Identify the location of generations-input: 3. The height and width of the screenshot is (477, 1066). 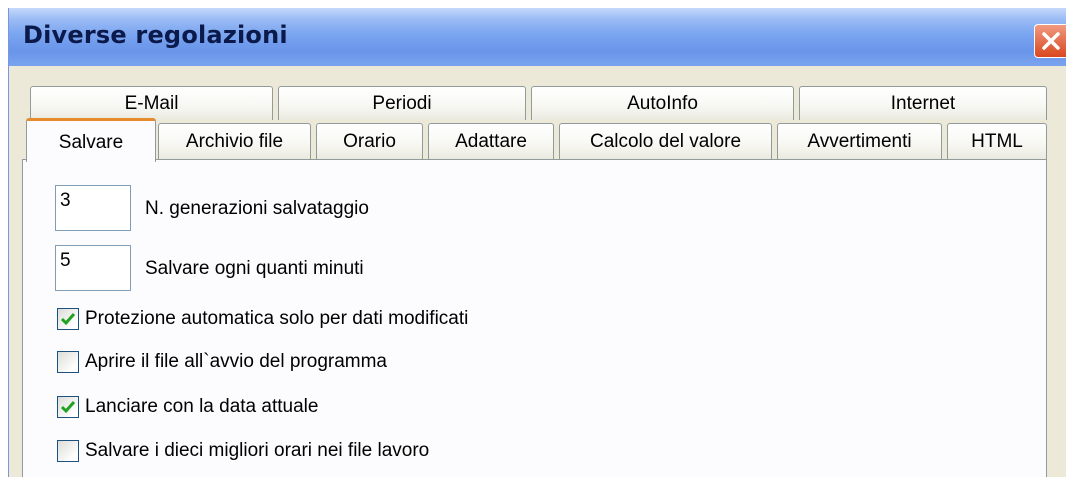
(93, 208).